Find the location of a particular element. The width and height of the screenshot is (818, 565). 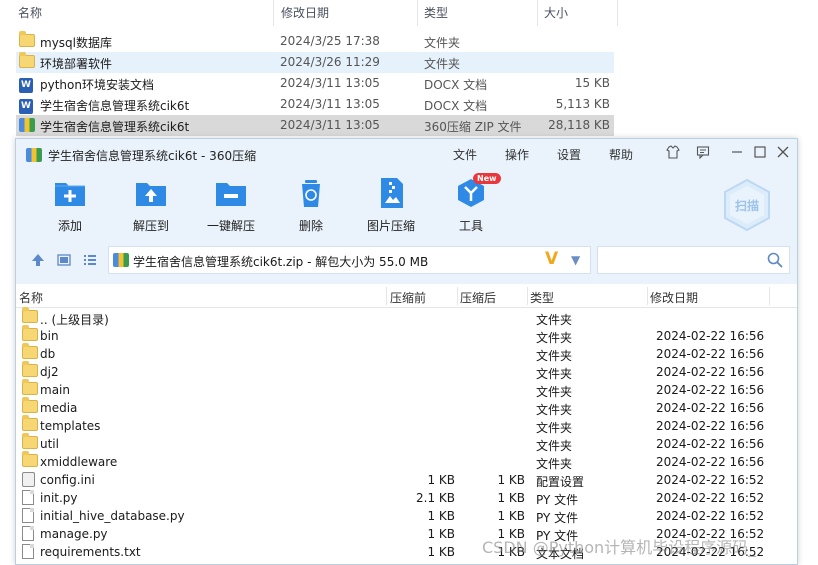

search-icon is located at coordinates (775, 261).